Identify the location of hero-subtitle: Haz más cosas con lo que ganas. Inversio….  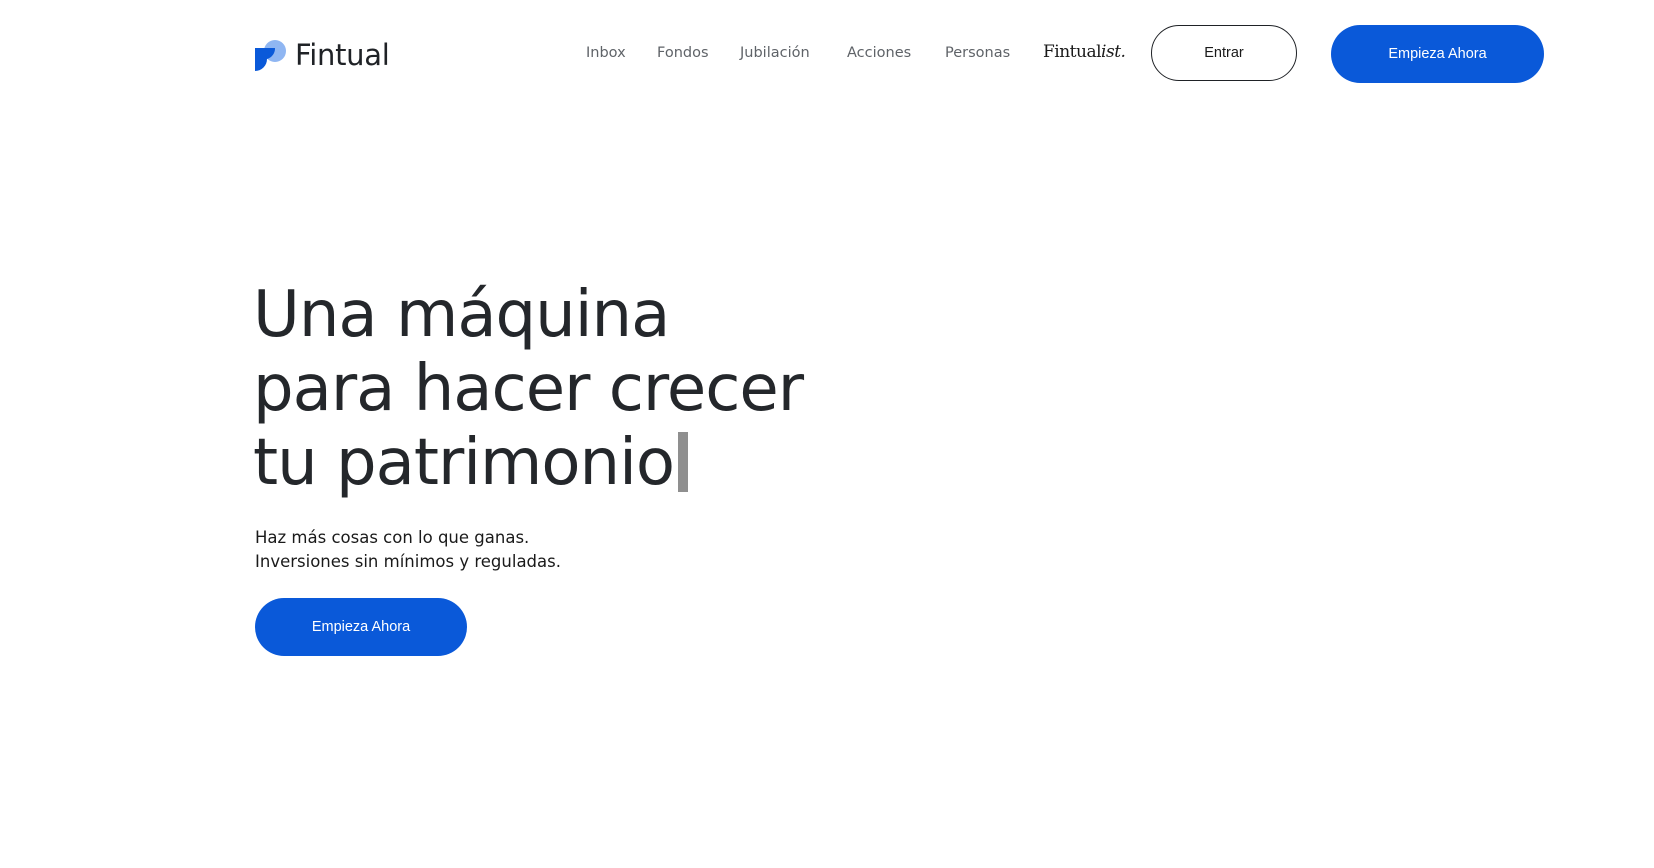
(408, 550).